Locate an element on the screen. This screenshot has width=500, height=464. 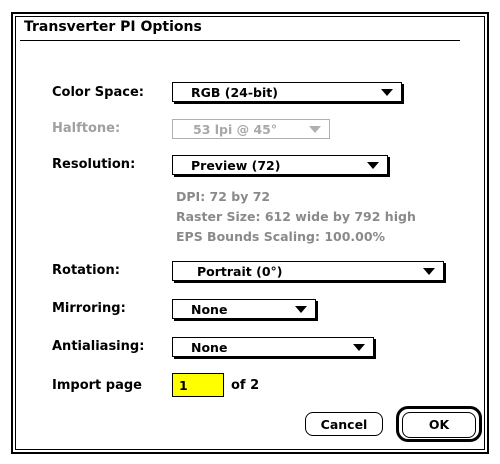
raster-size-info: Raster Size: 612 wide by 792 high is located at coordinates (296, 216).